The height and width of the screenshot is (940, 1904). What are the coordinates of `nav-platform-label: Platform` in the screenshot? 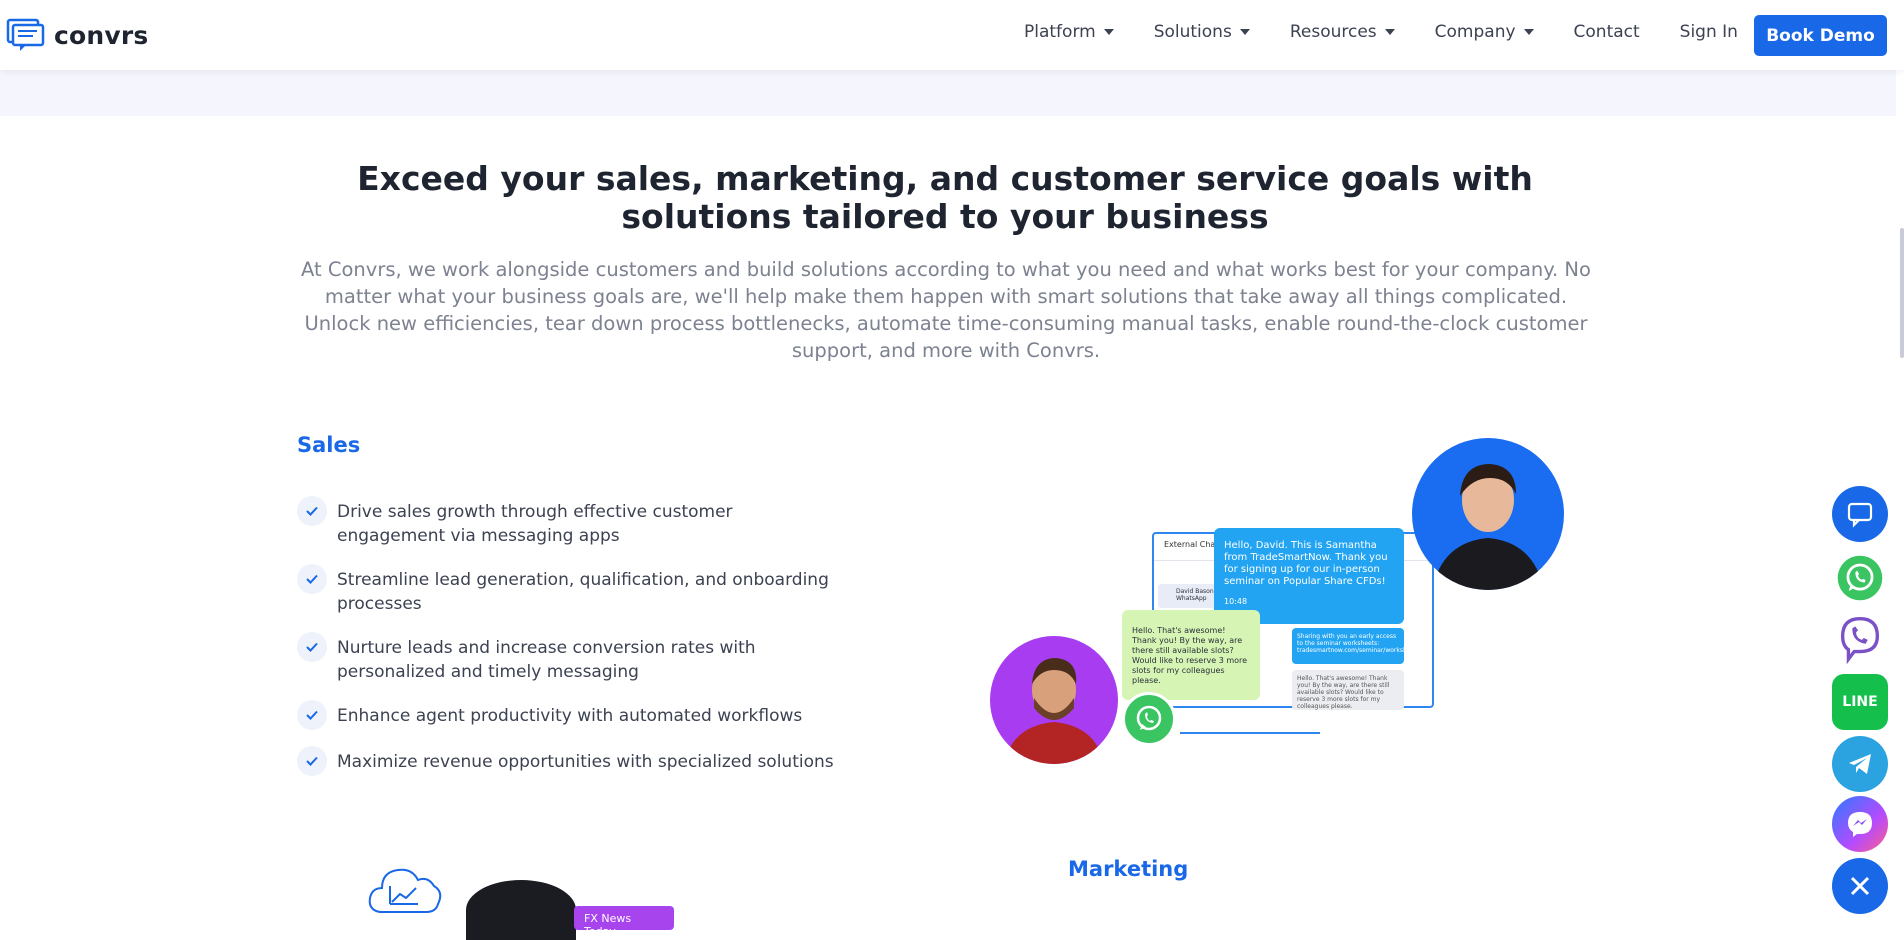 It's located at (1060, 32).